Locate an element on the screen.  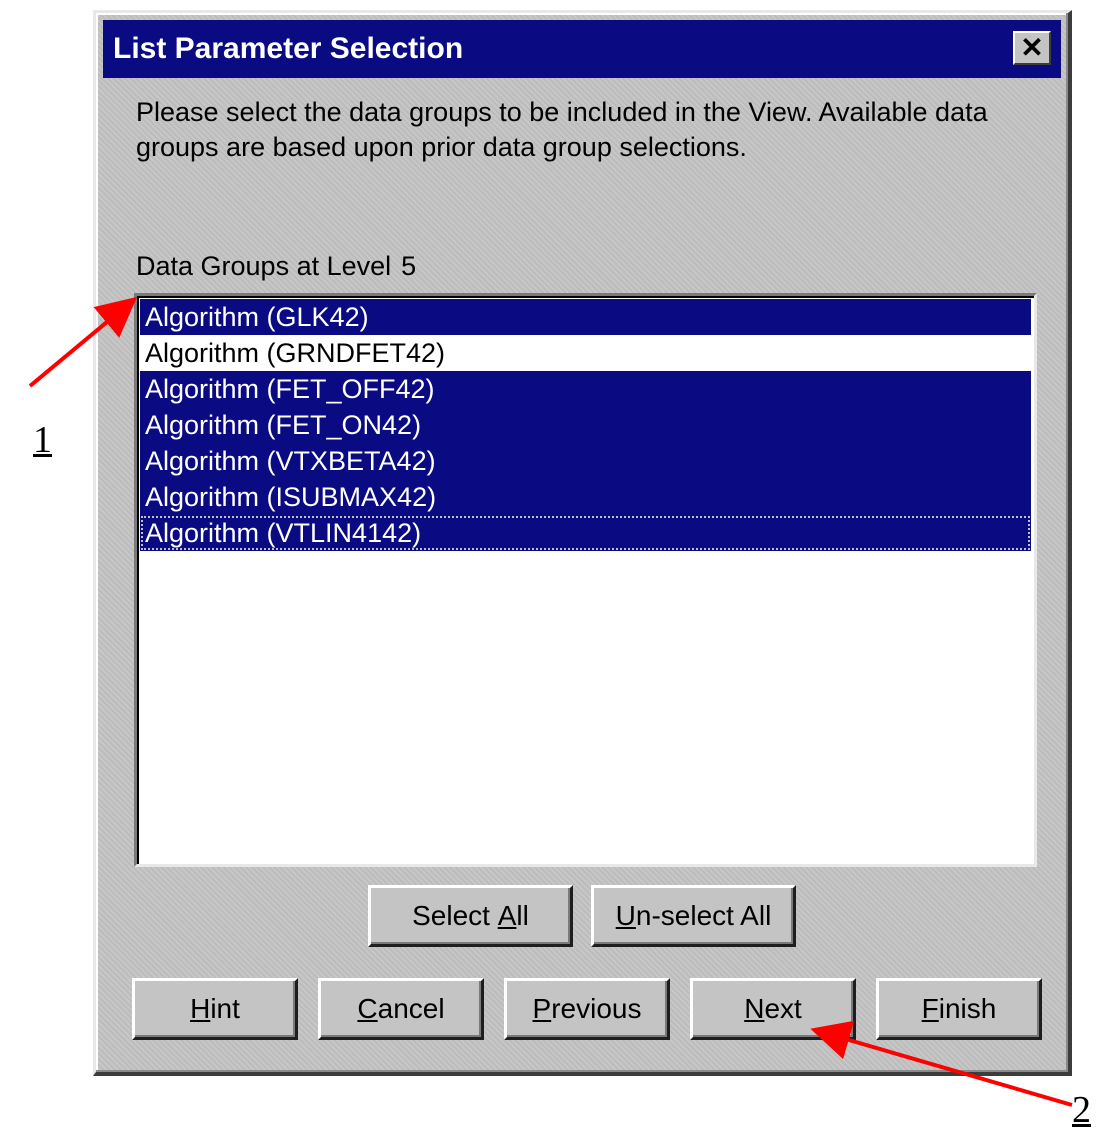
next-label-post: ext is located at coordinates (783, 1008).